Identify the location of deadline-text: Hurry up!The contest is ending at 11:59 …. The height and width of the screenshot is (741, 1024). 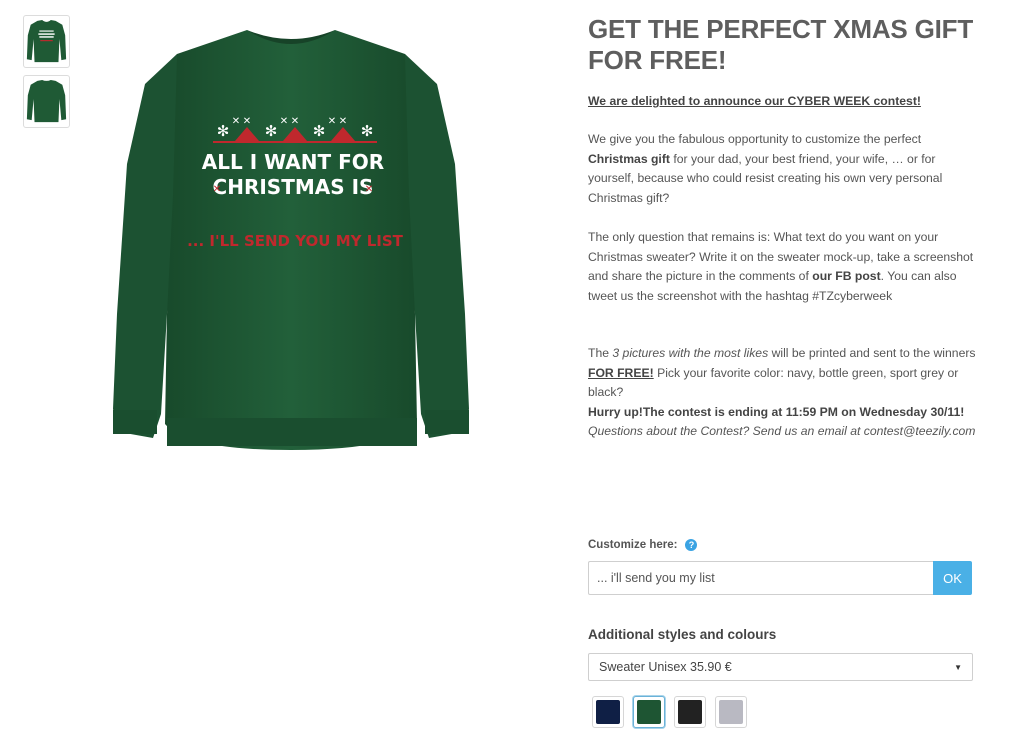
(776, 411).